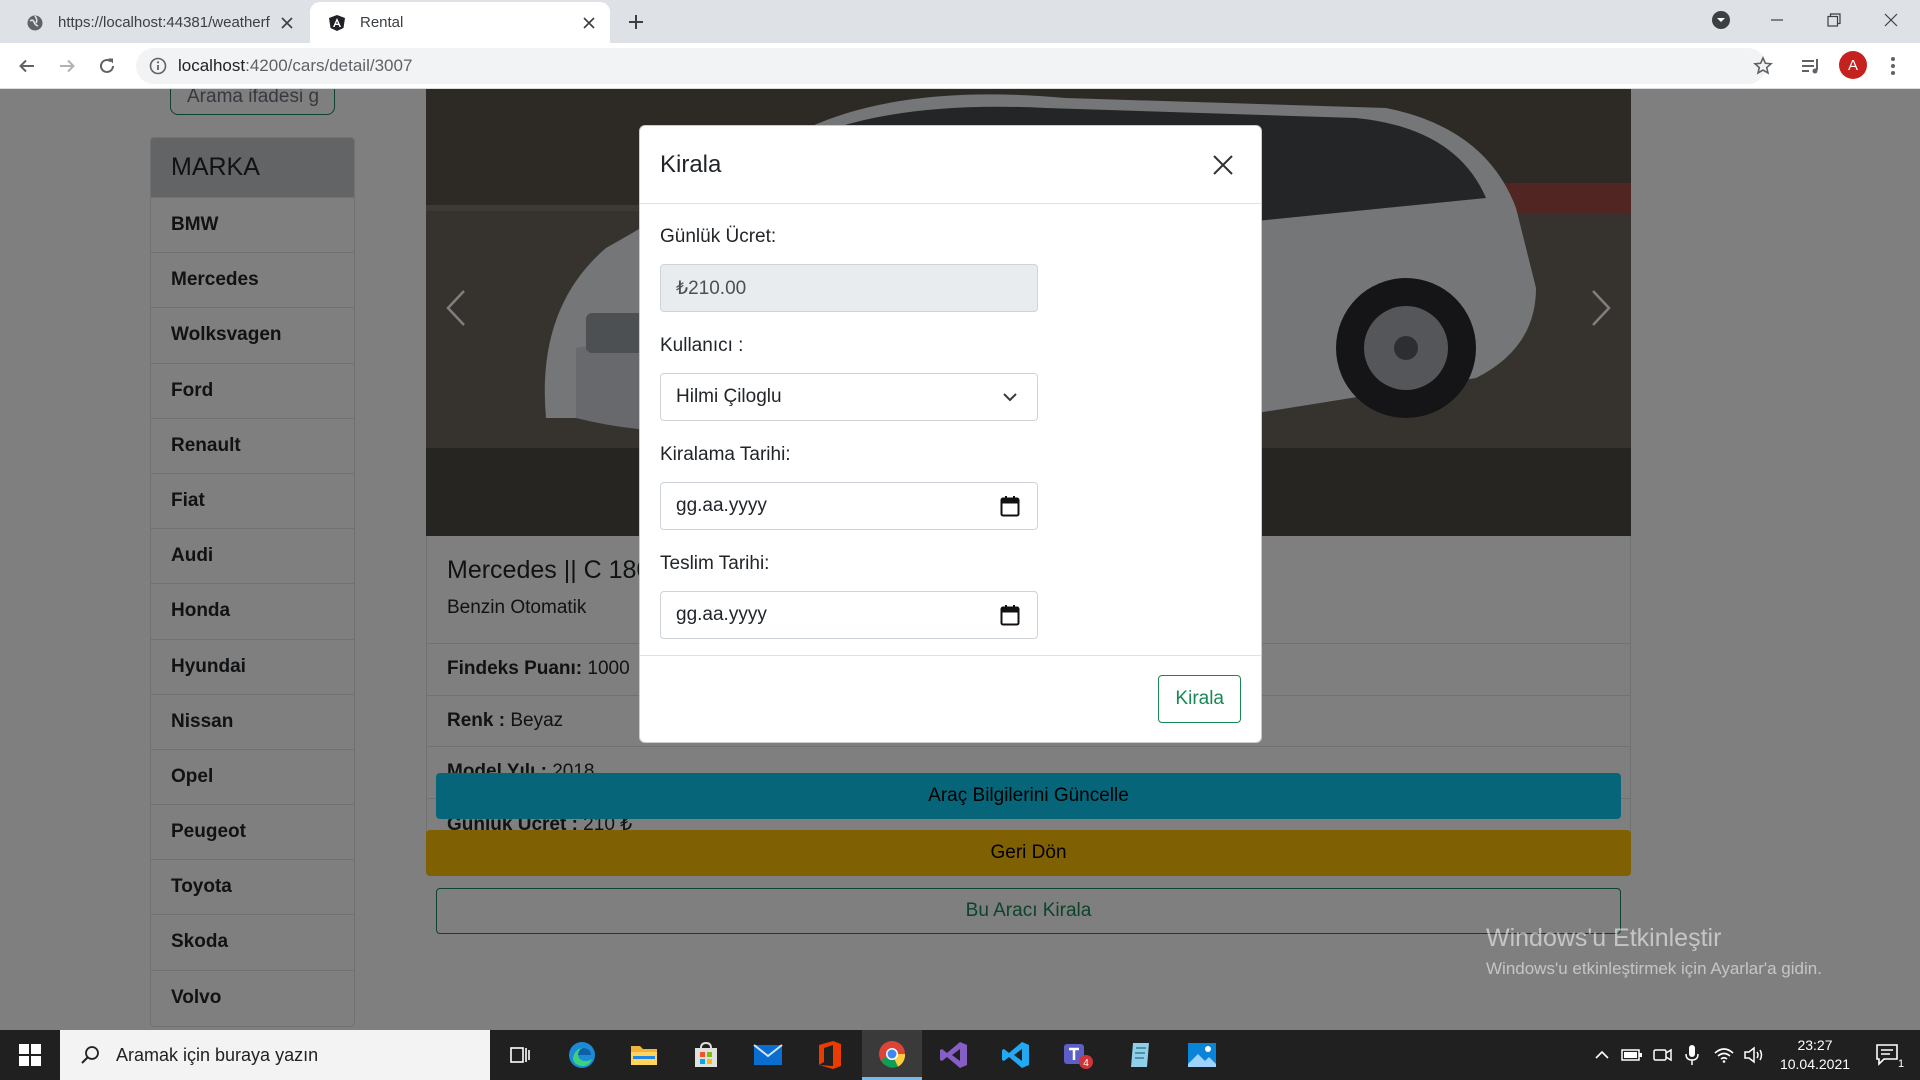 Image resolution: width=1920 pixels, height=1080 pixels. Describe the element at coordinates (702, 345) in the screenshot. I see `user-label: Kullanıcı :` at that location.